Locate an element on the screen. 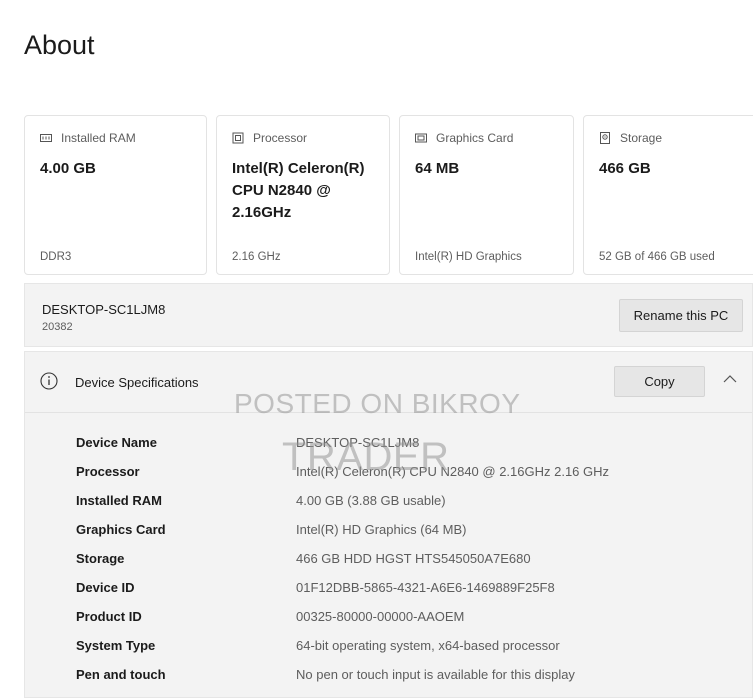 This screenshot has width=753, height=698. spec-row-storage: Storage 466 GB HDD HGST HTS545050A7E680 is located at coordinates (303, 561).